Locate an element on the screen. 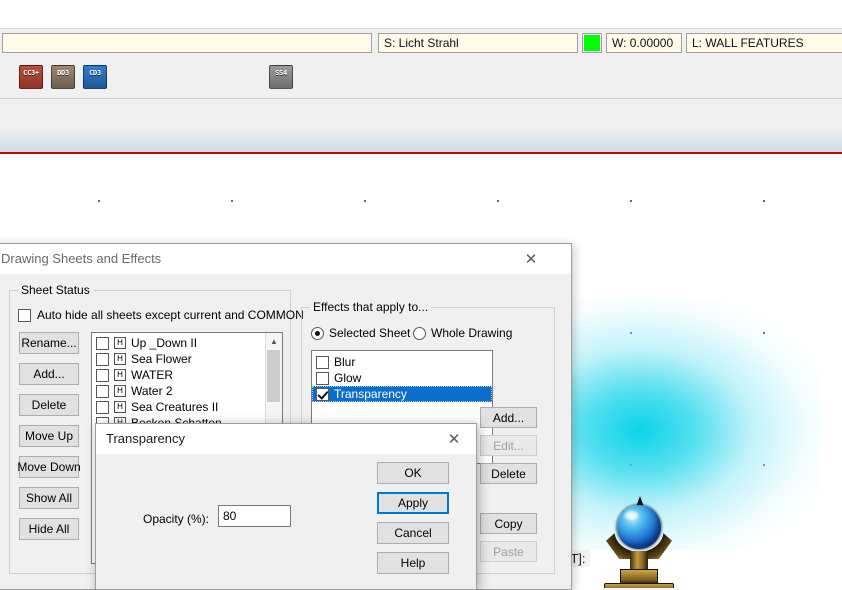  scope-selected-sheet-radio: Selected Sheet is located at coordinates (360, 333).